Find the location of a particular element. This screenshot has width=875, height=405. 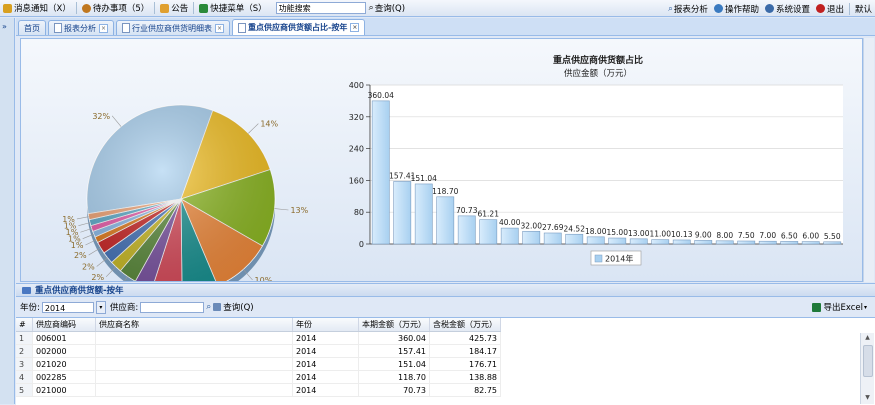

year-dropdown-icon: ▾ is located at coordinates (100, 307).